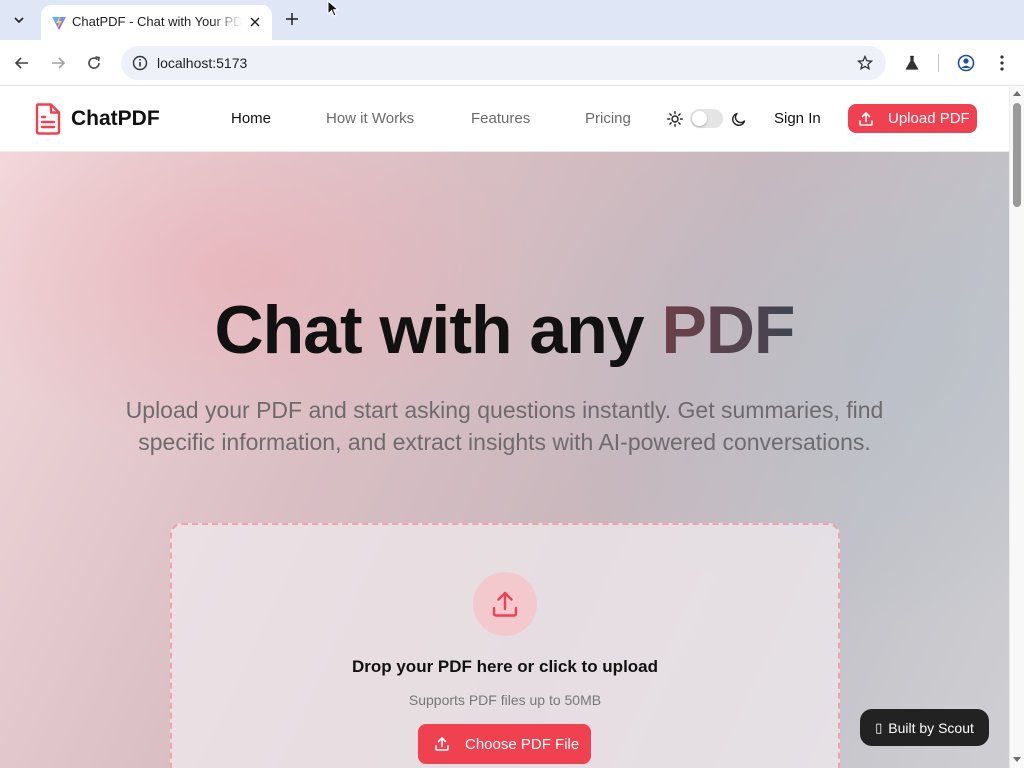  What do you see at coordinates (251, 119) in the screenshot?
I see `nav-home: Home` at bounding box center [251, 119].